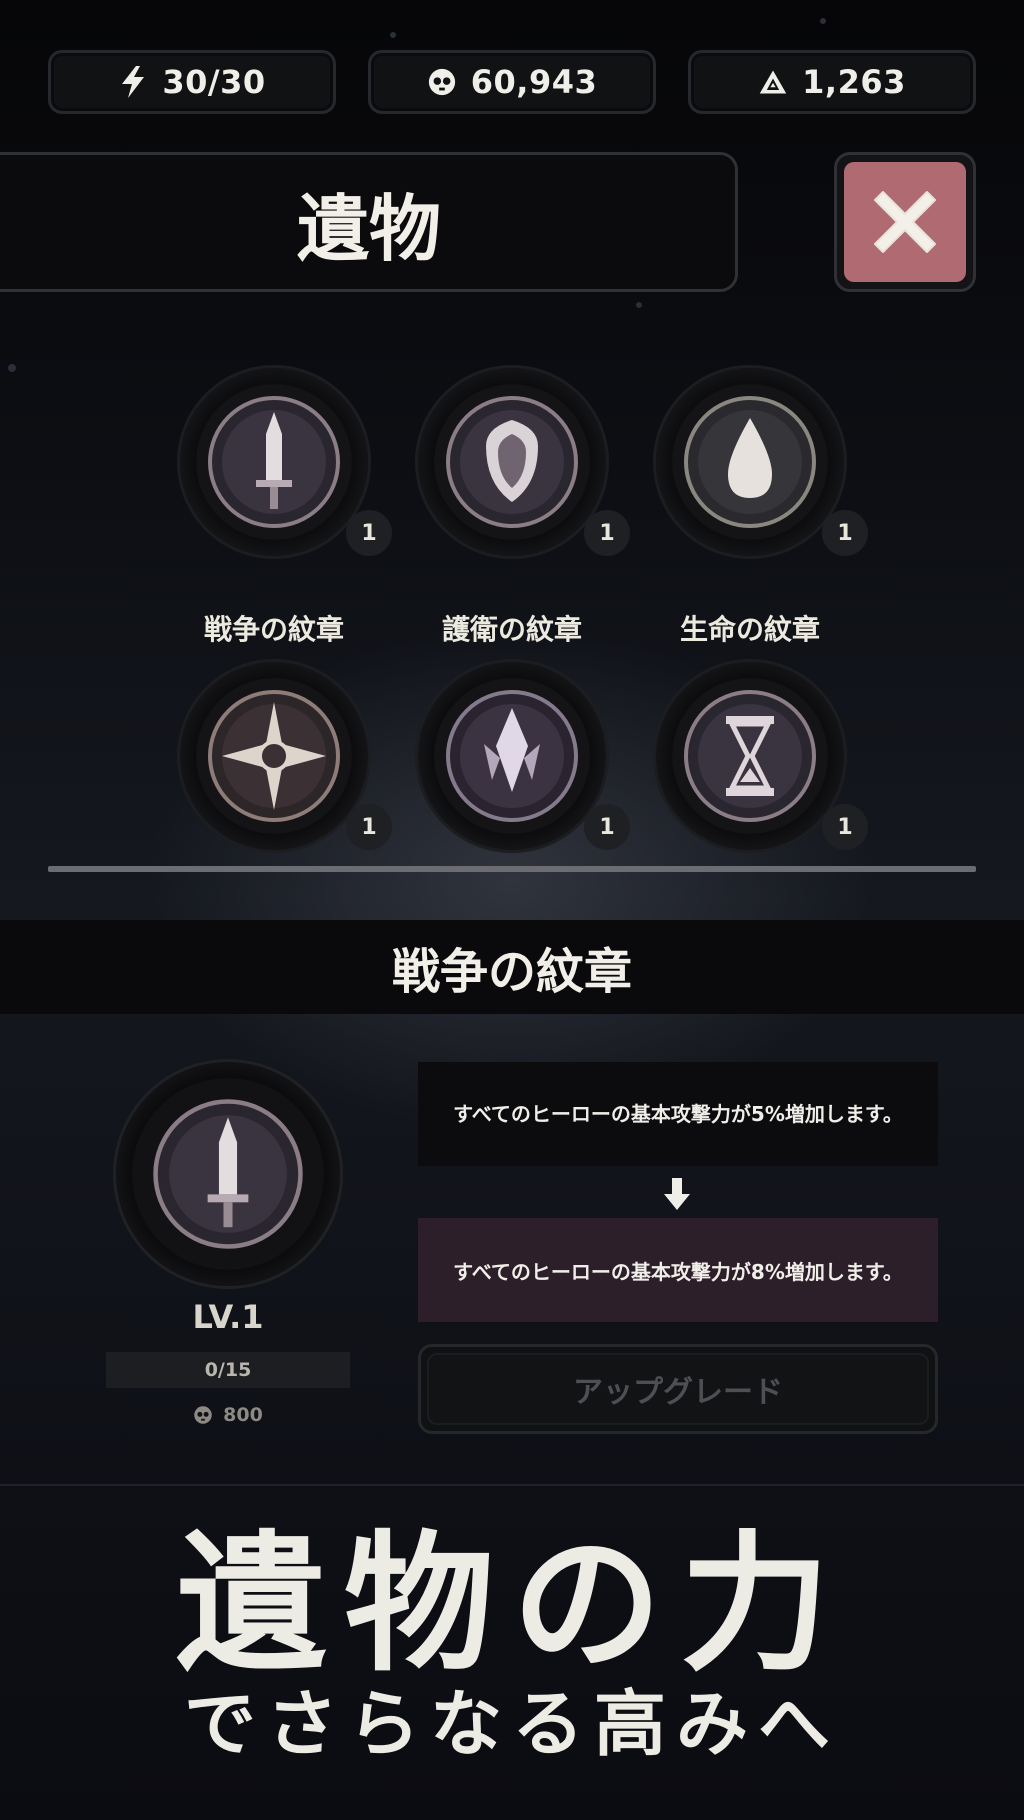 This screenshot has height=1820, width=1024. Describe the element at coordinates (534, 82) in the screenshot. I see `coin-value: 60,943` at that location.